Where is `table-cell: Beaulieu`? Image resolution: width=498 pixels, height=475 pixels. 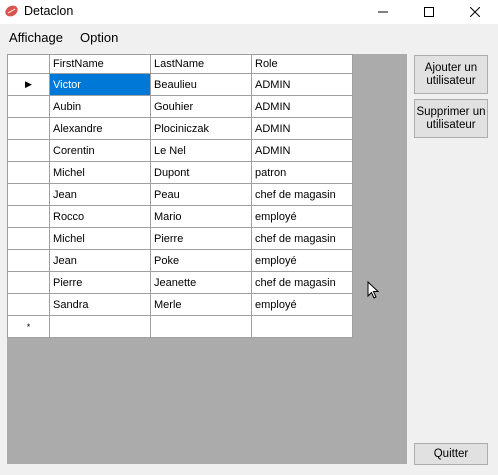 table-cell: Beaulieu is located at coordinates (201, 84).